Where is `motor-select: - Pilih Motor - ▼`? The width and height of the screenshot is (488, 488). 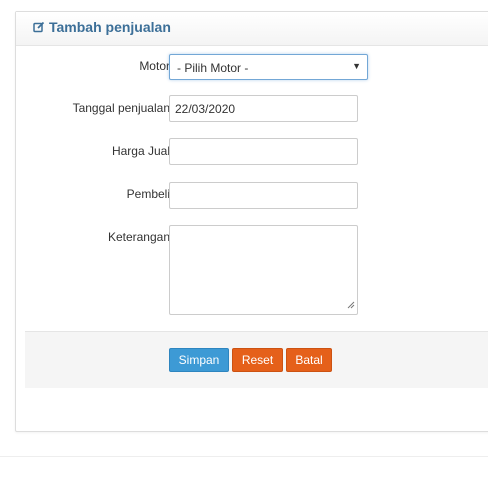
motor-select: - Pilih Motor - ▼ is located at coordinates (268, 67).